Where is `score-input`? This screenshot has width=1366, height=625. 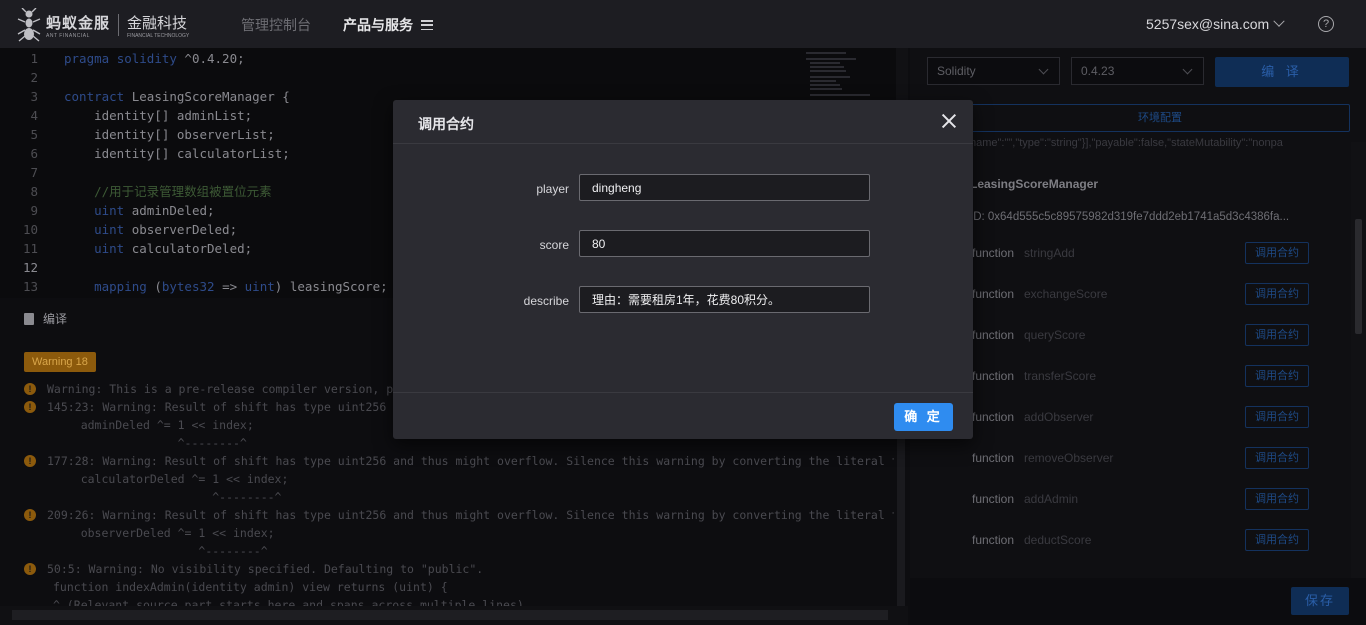
score-input is located at coordinates (724, 243).